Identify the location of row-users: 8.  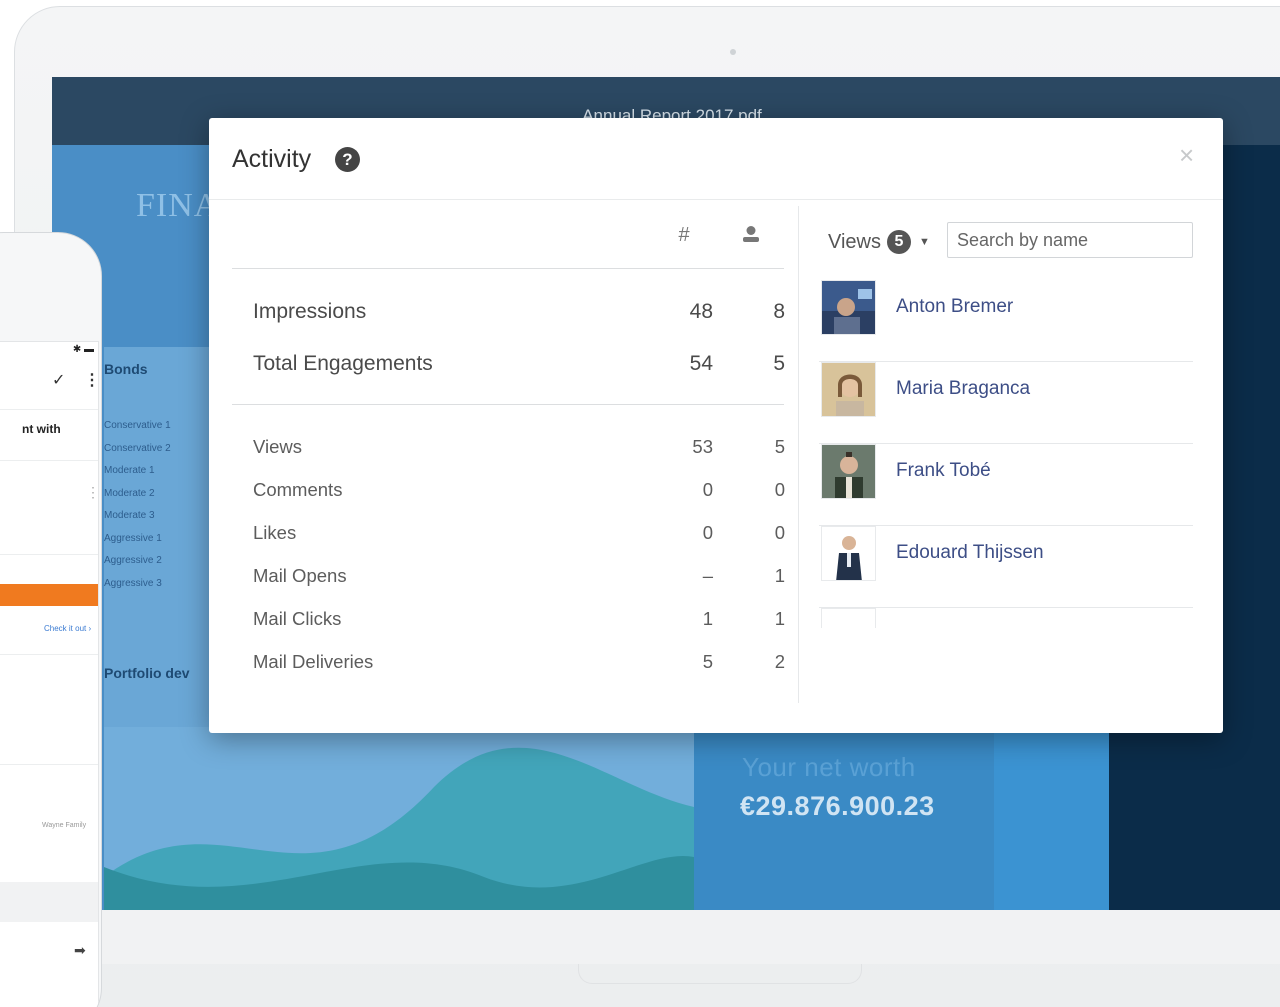
(779, 311).